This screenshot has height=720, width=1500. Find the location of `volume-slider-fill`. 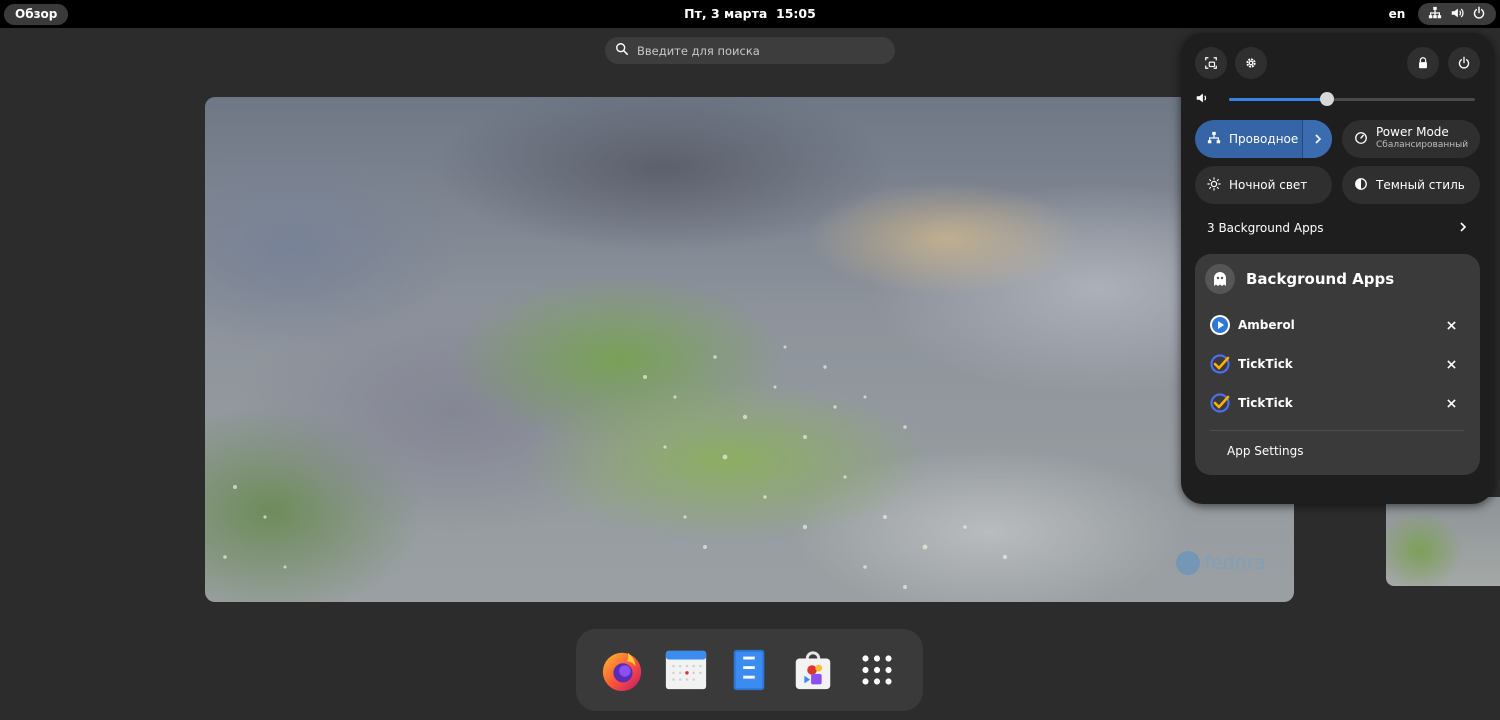

volume-slider-fill is located at coordinates (1278, 99).